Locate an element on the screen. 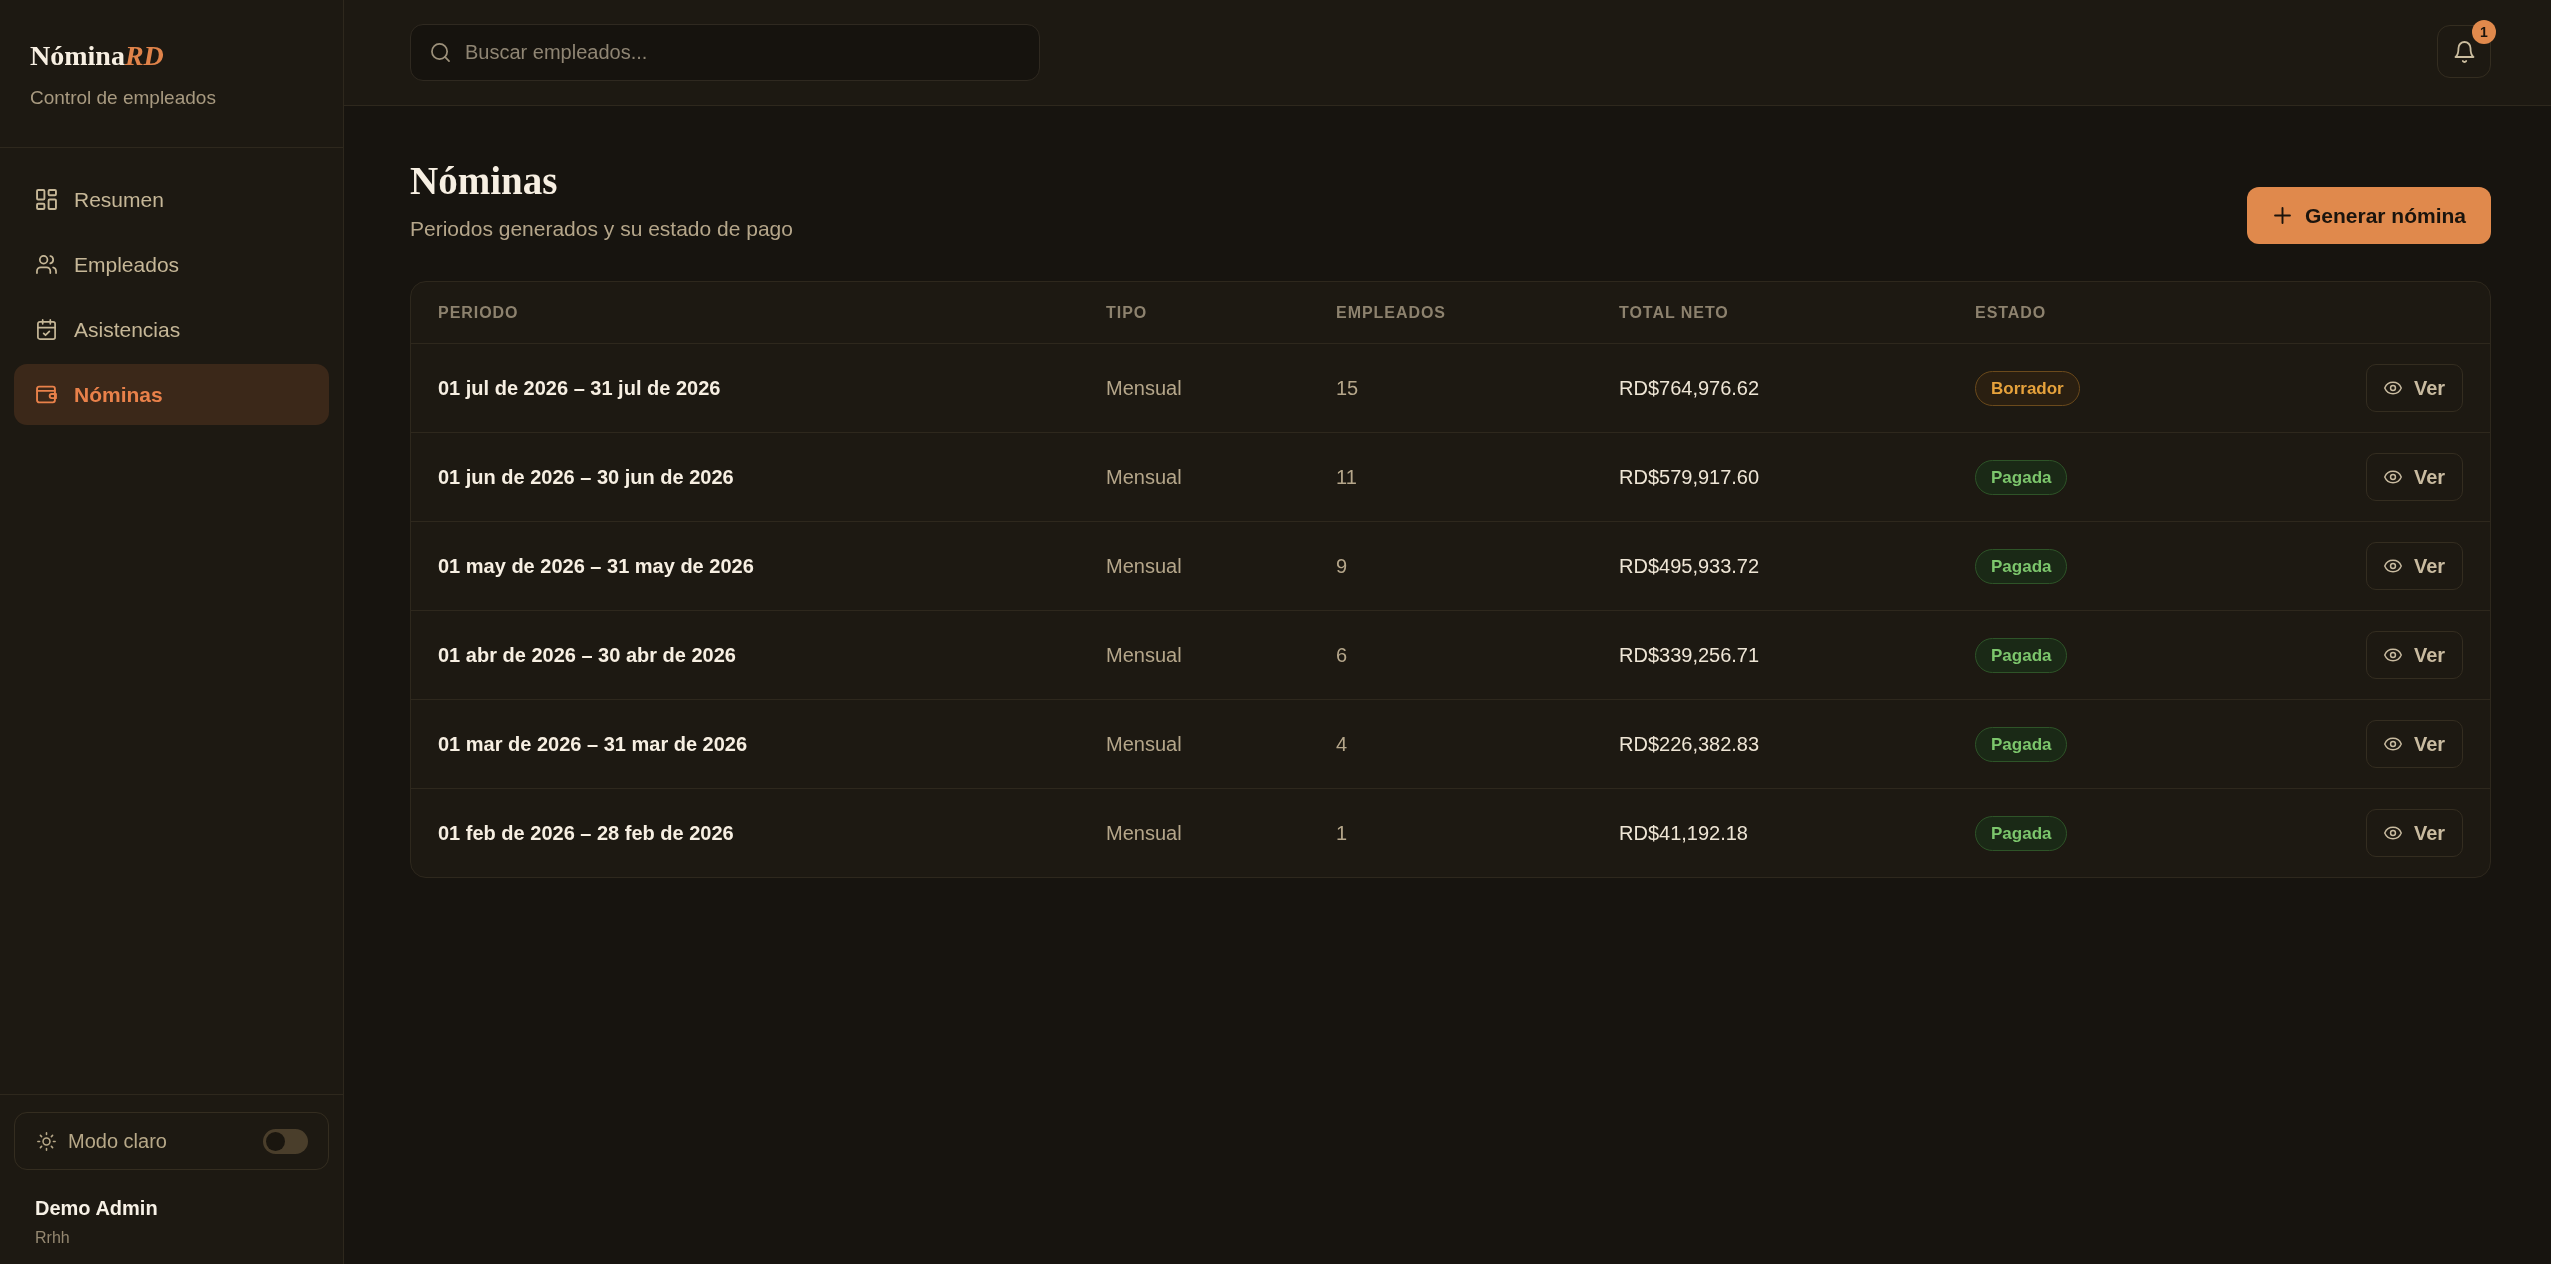  page-subtitle: Periodos generados y su estado de pago is located at coordinates (601, 229).